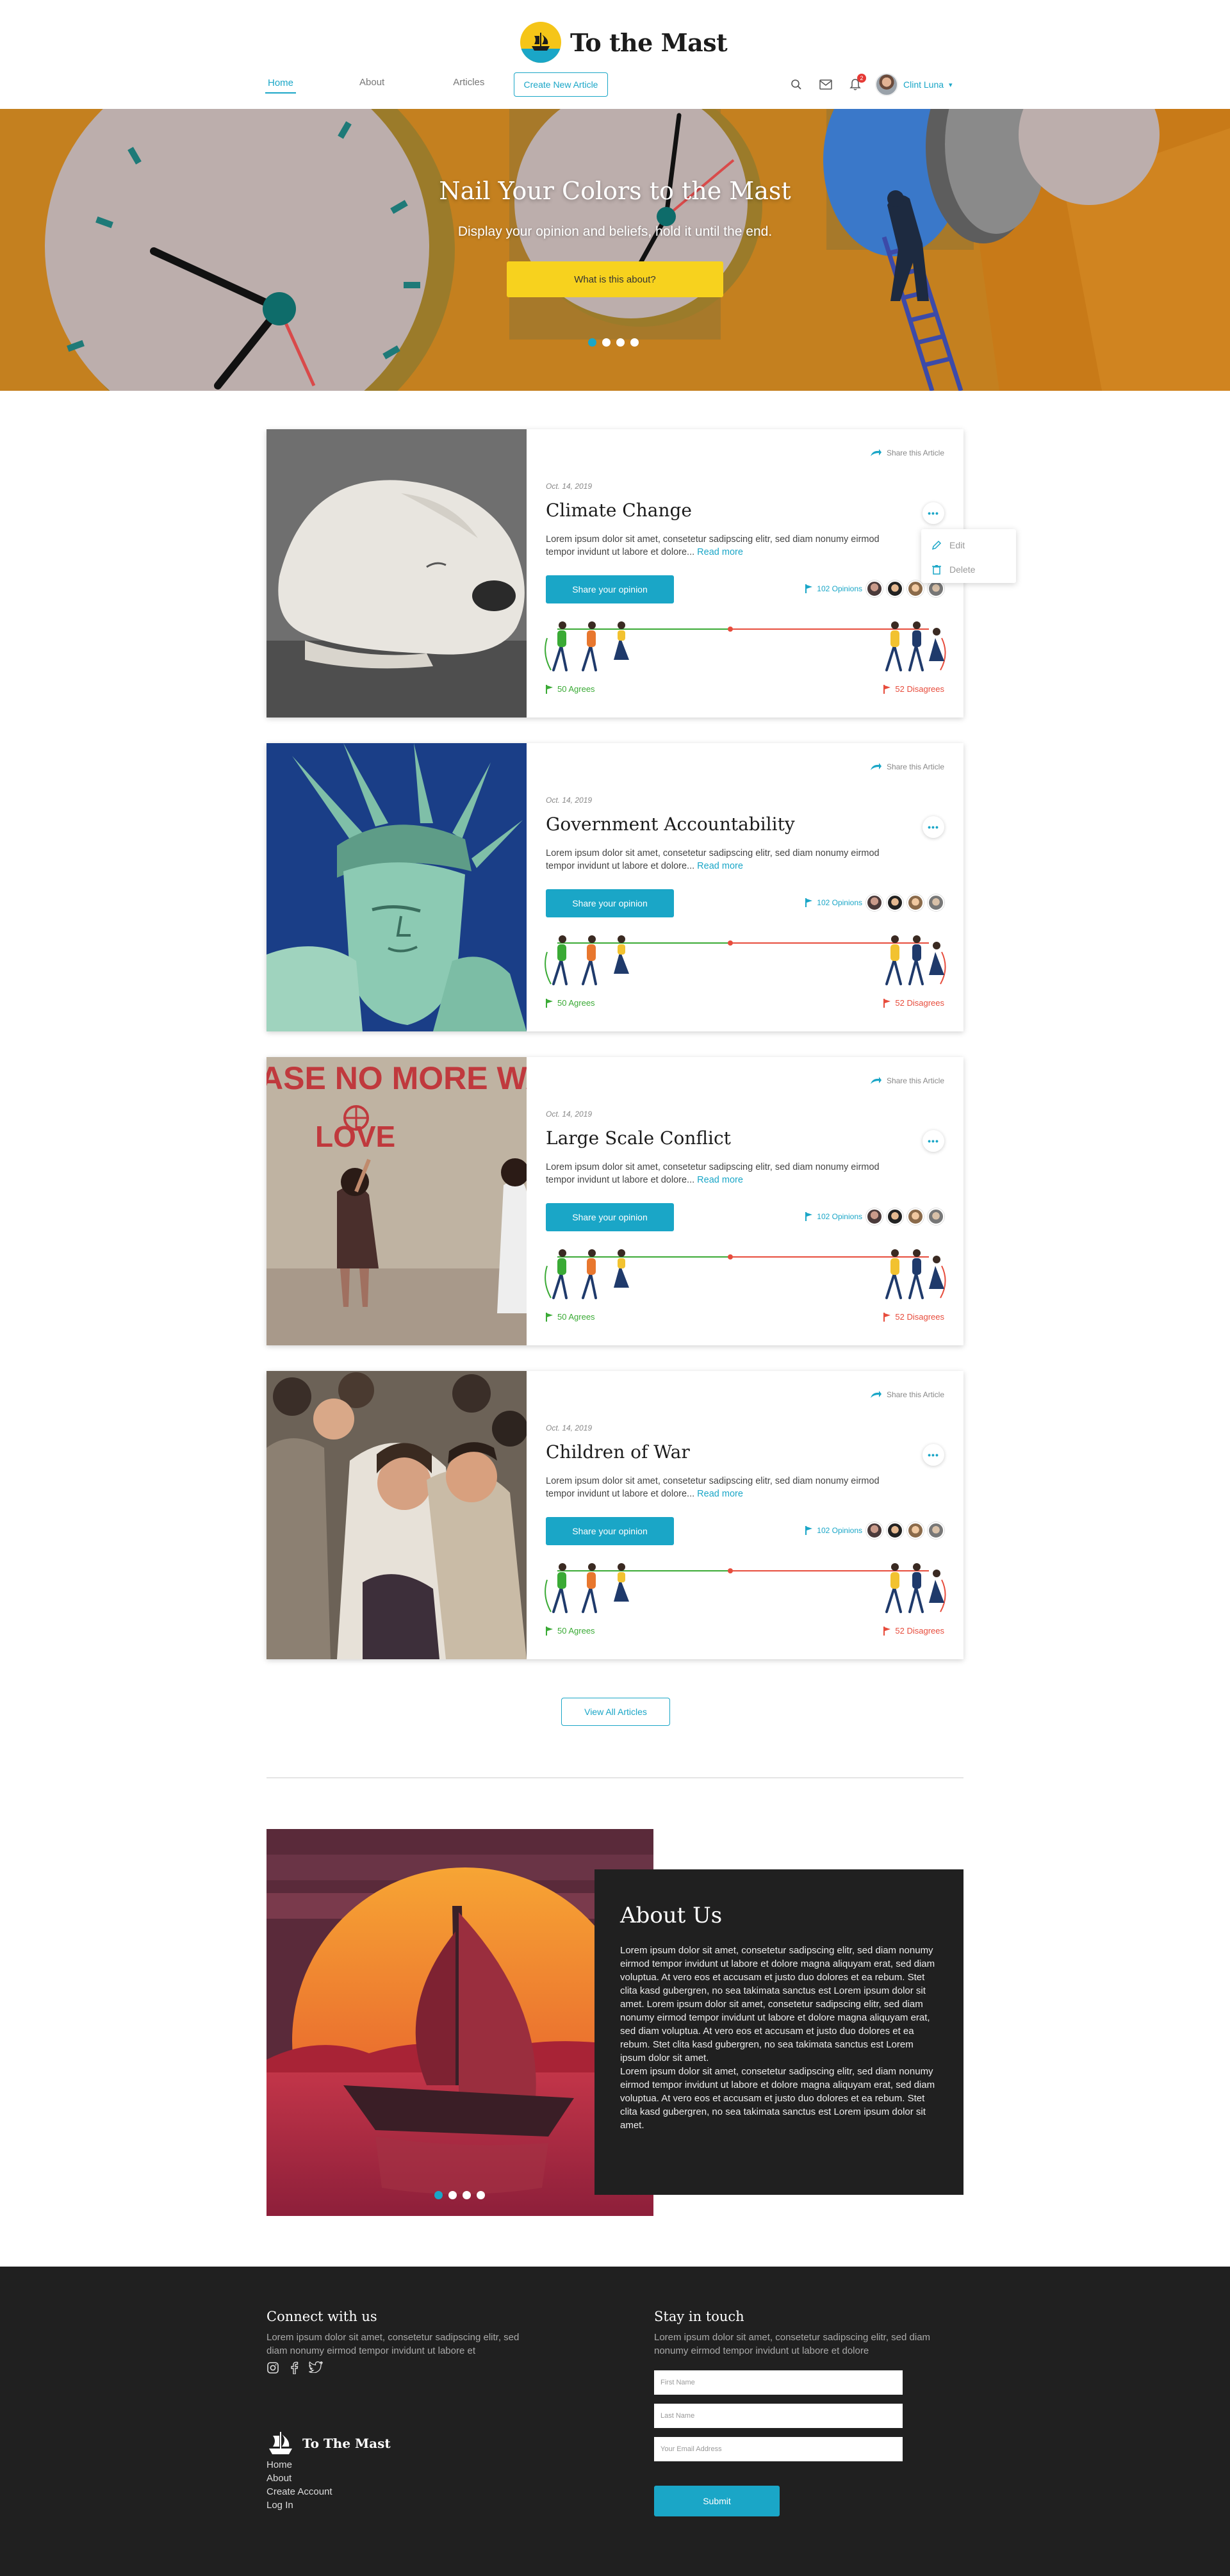 This screenshot has height=2576, width=1230. What do you see at coordinates (397, 1078) in the screenshot?
I see `svg-text: ASE NO MORE WA` at bounding box center [397, 1078].